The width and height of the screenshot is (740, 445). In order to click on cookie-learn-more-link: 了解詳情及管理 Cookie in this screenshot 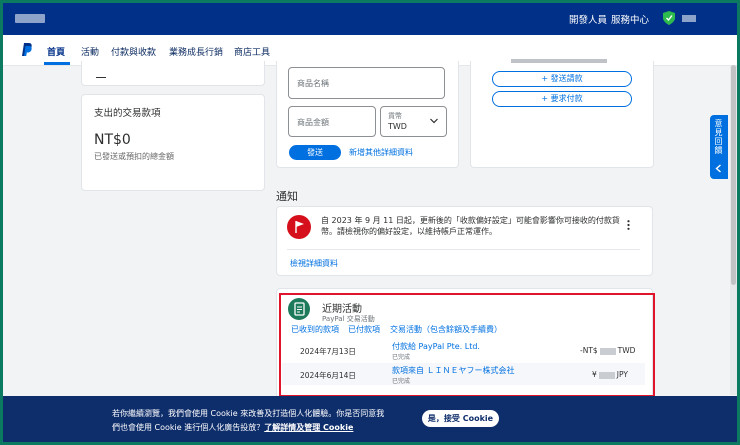, I will do `click(308, 427)`.